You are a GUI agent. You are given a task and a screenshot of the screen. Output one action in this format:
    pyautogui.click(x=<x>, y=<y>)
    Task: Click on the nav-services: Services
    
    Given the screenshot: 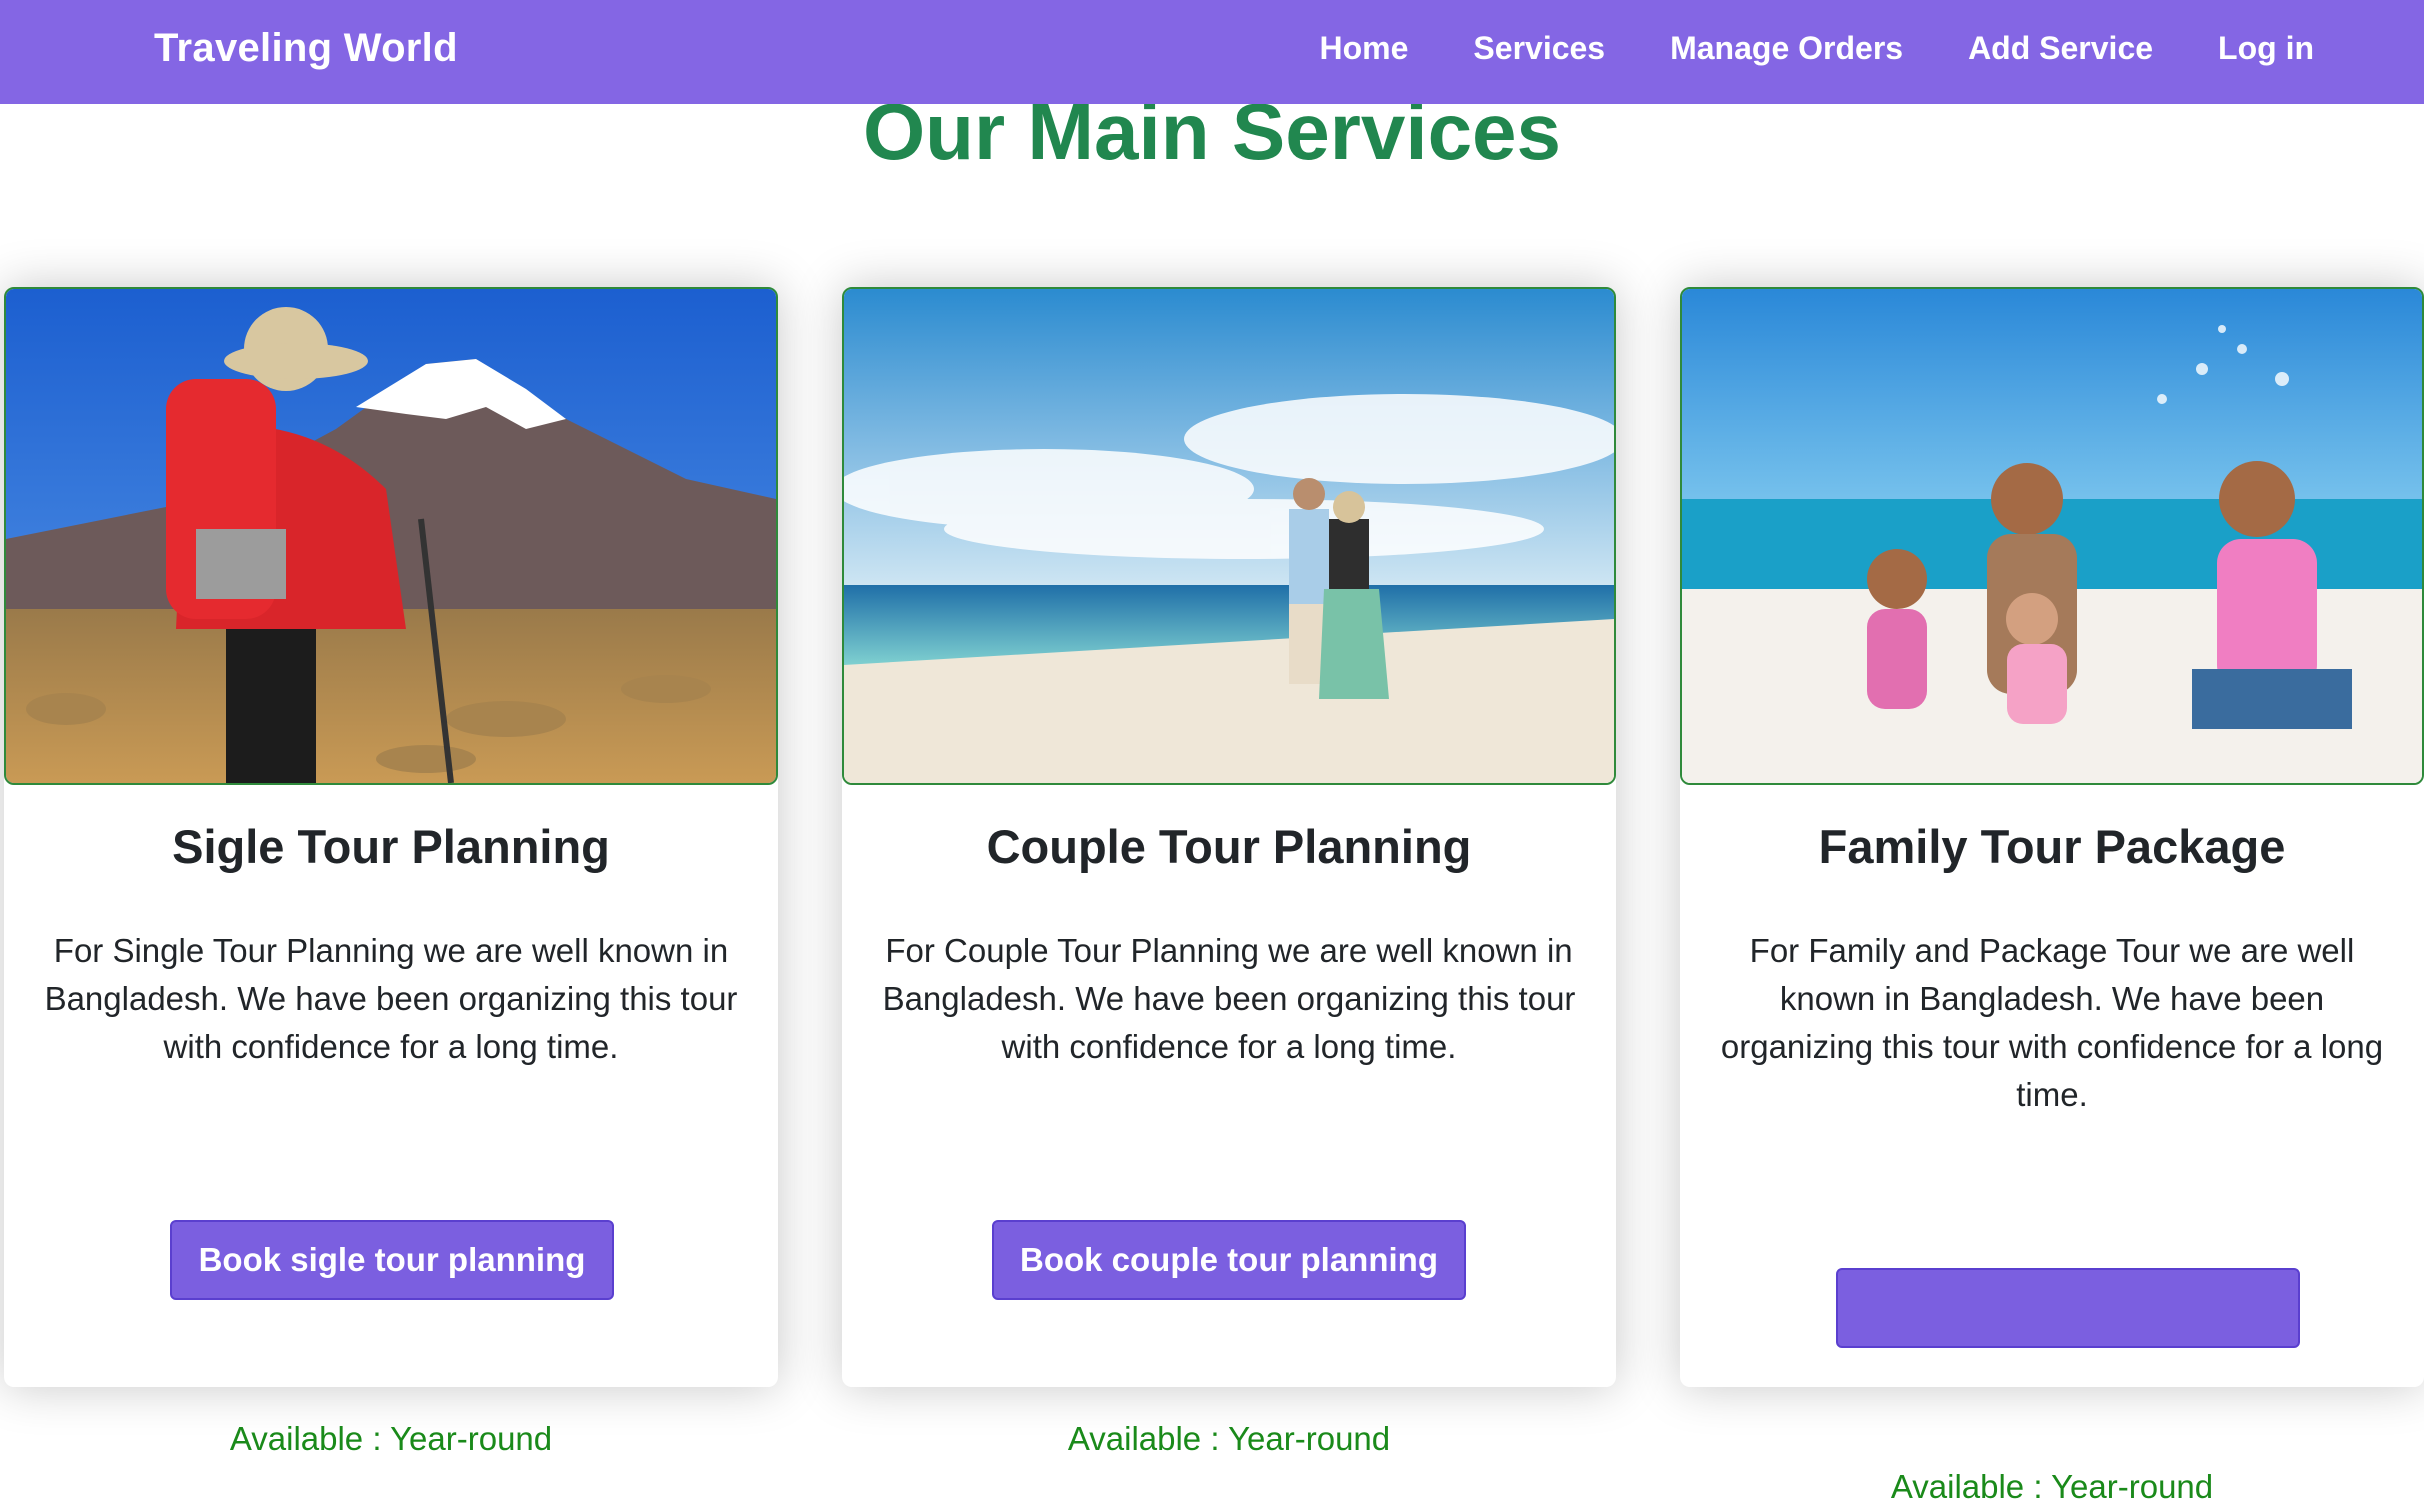 What is the action you would take?
    pyautogui.click(x=1539, y=48)
    